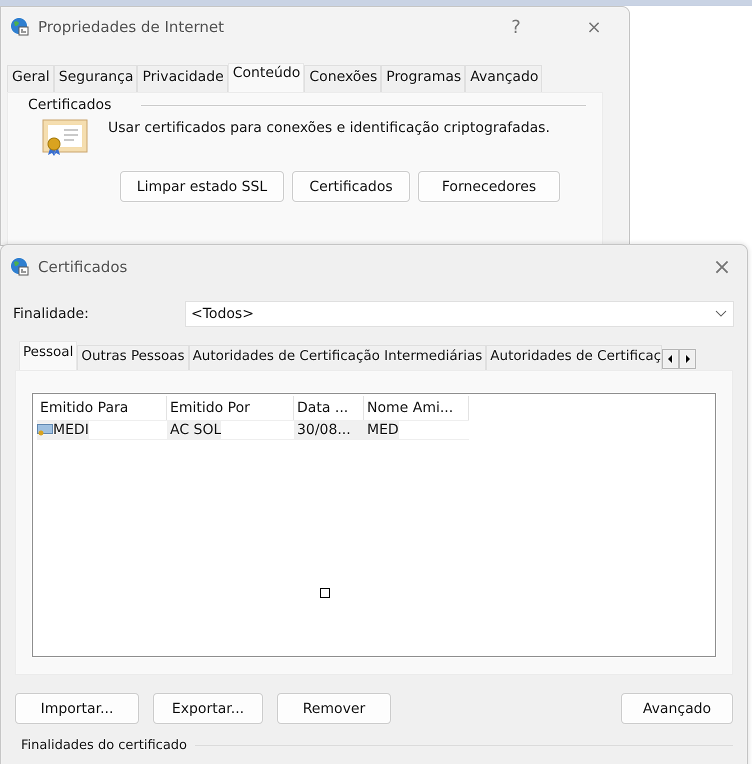 This screenshot has width=752, height=764. I want to click on tab: Conexões, so click(343, 78).